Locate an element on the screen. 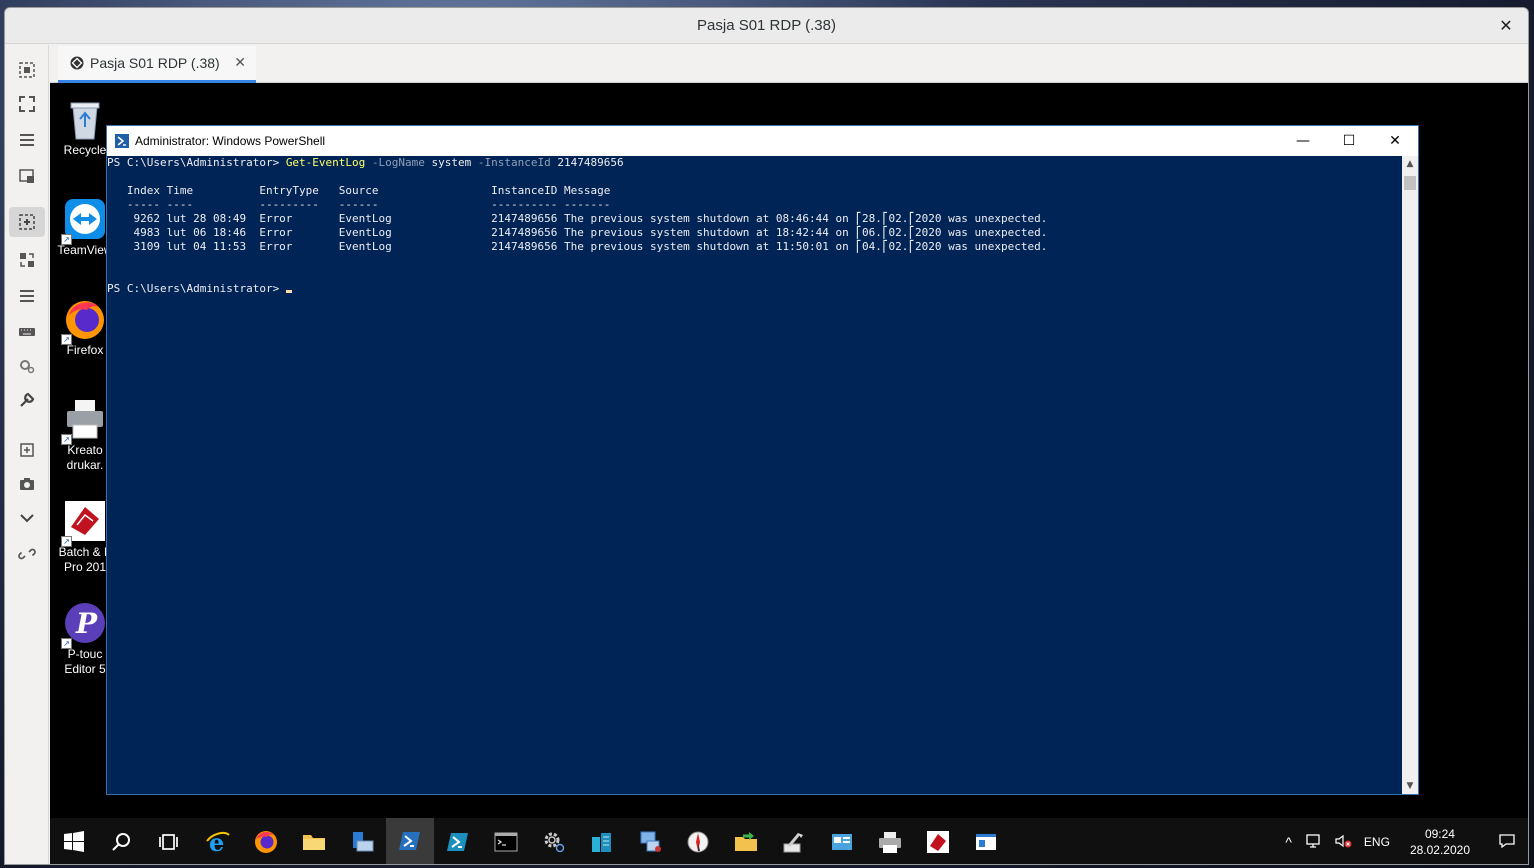 The image size is (1534, 868). task-view-icon is located at coordinates (170, 841).